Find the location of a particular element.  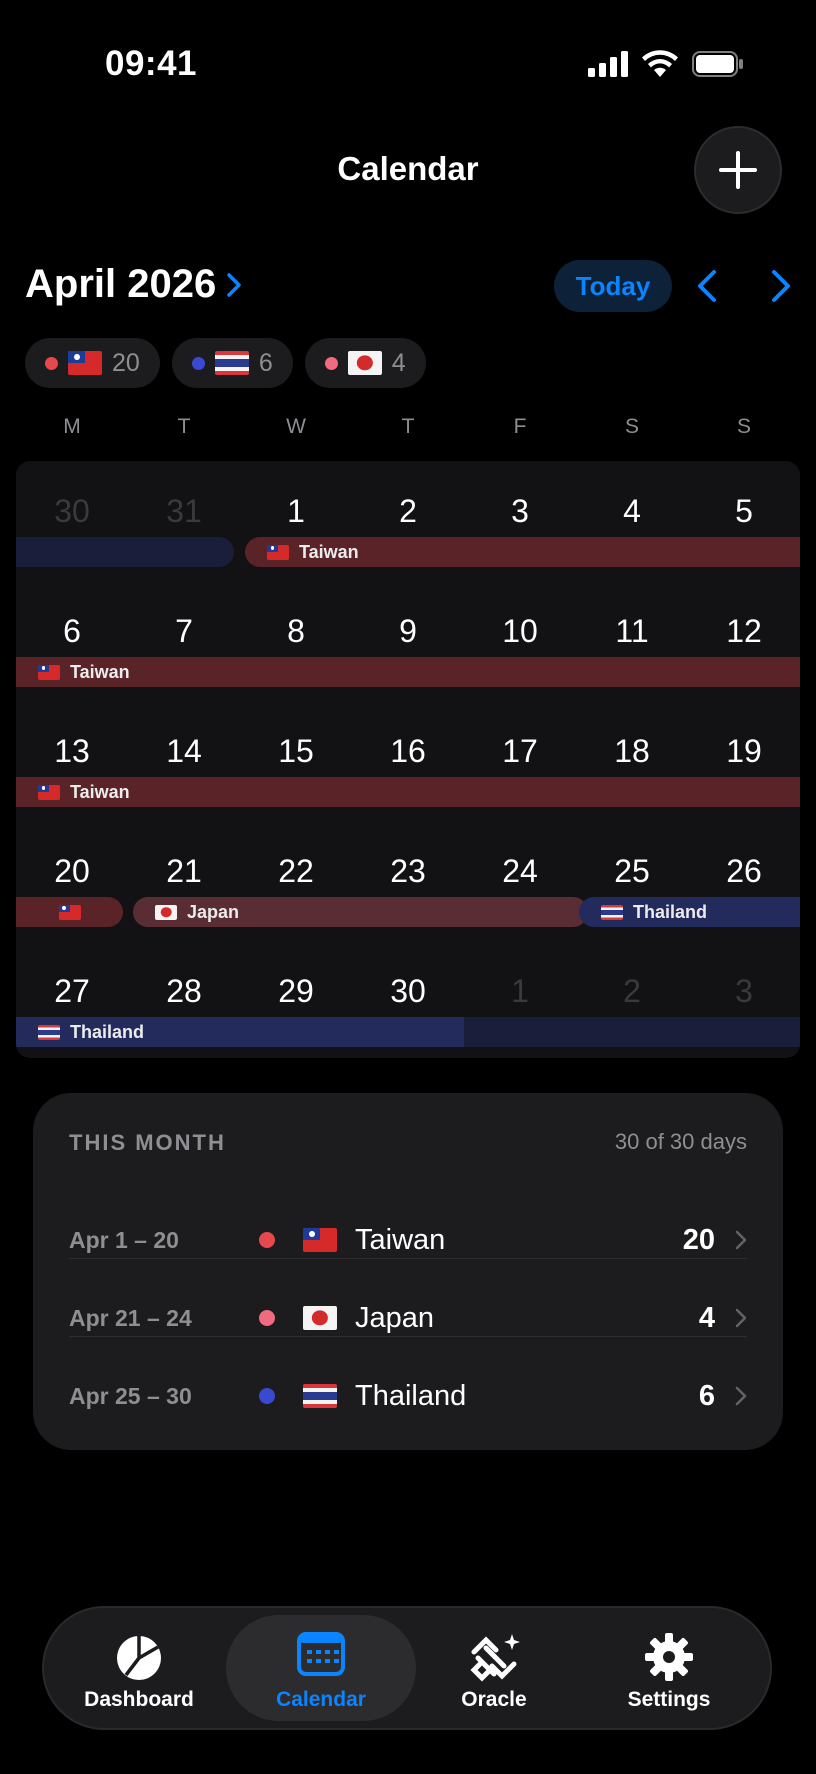

trip-row-japan: Apr 21 – 24 Japan 4 is located at coordinates (408, 1318).